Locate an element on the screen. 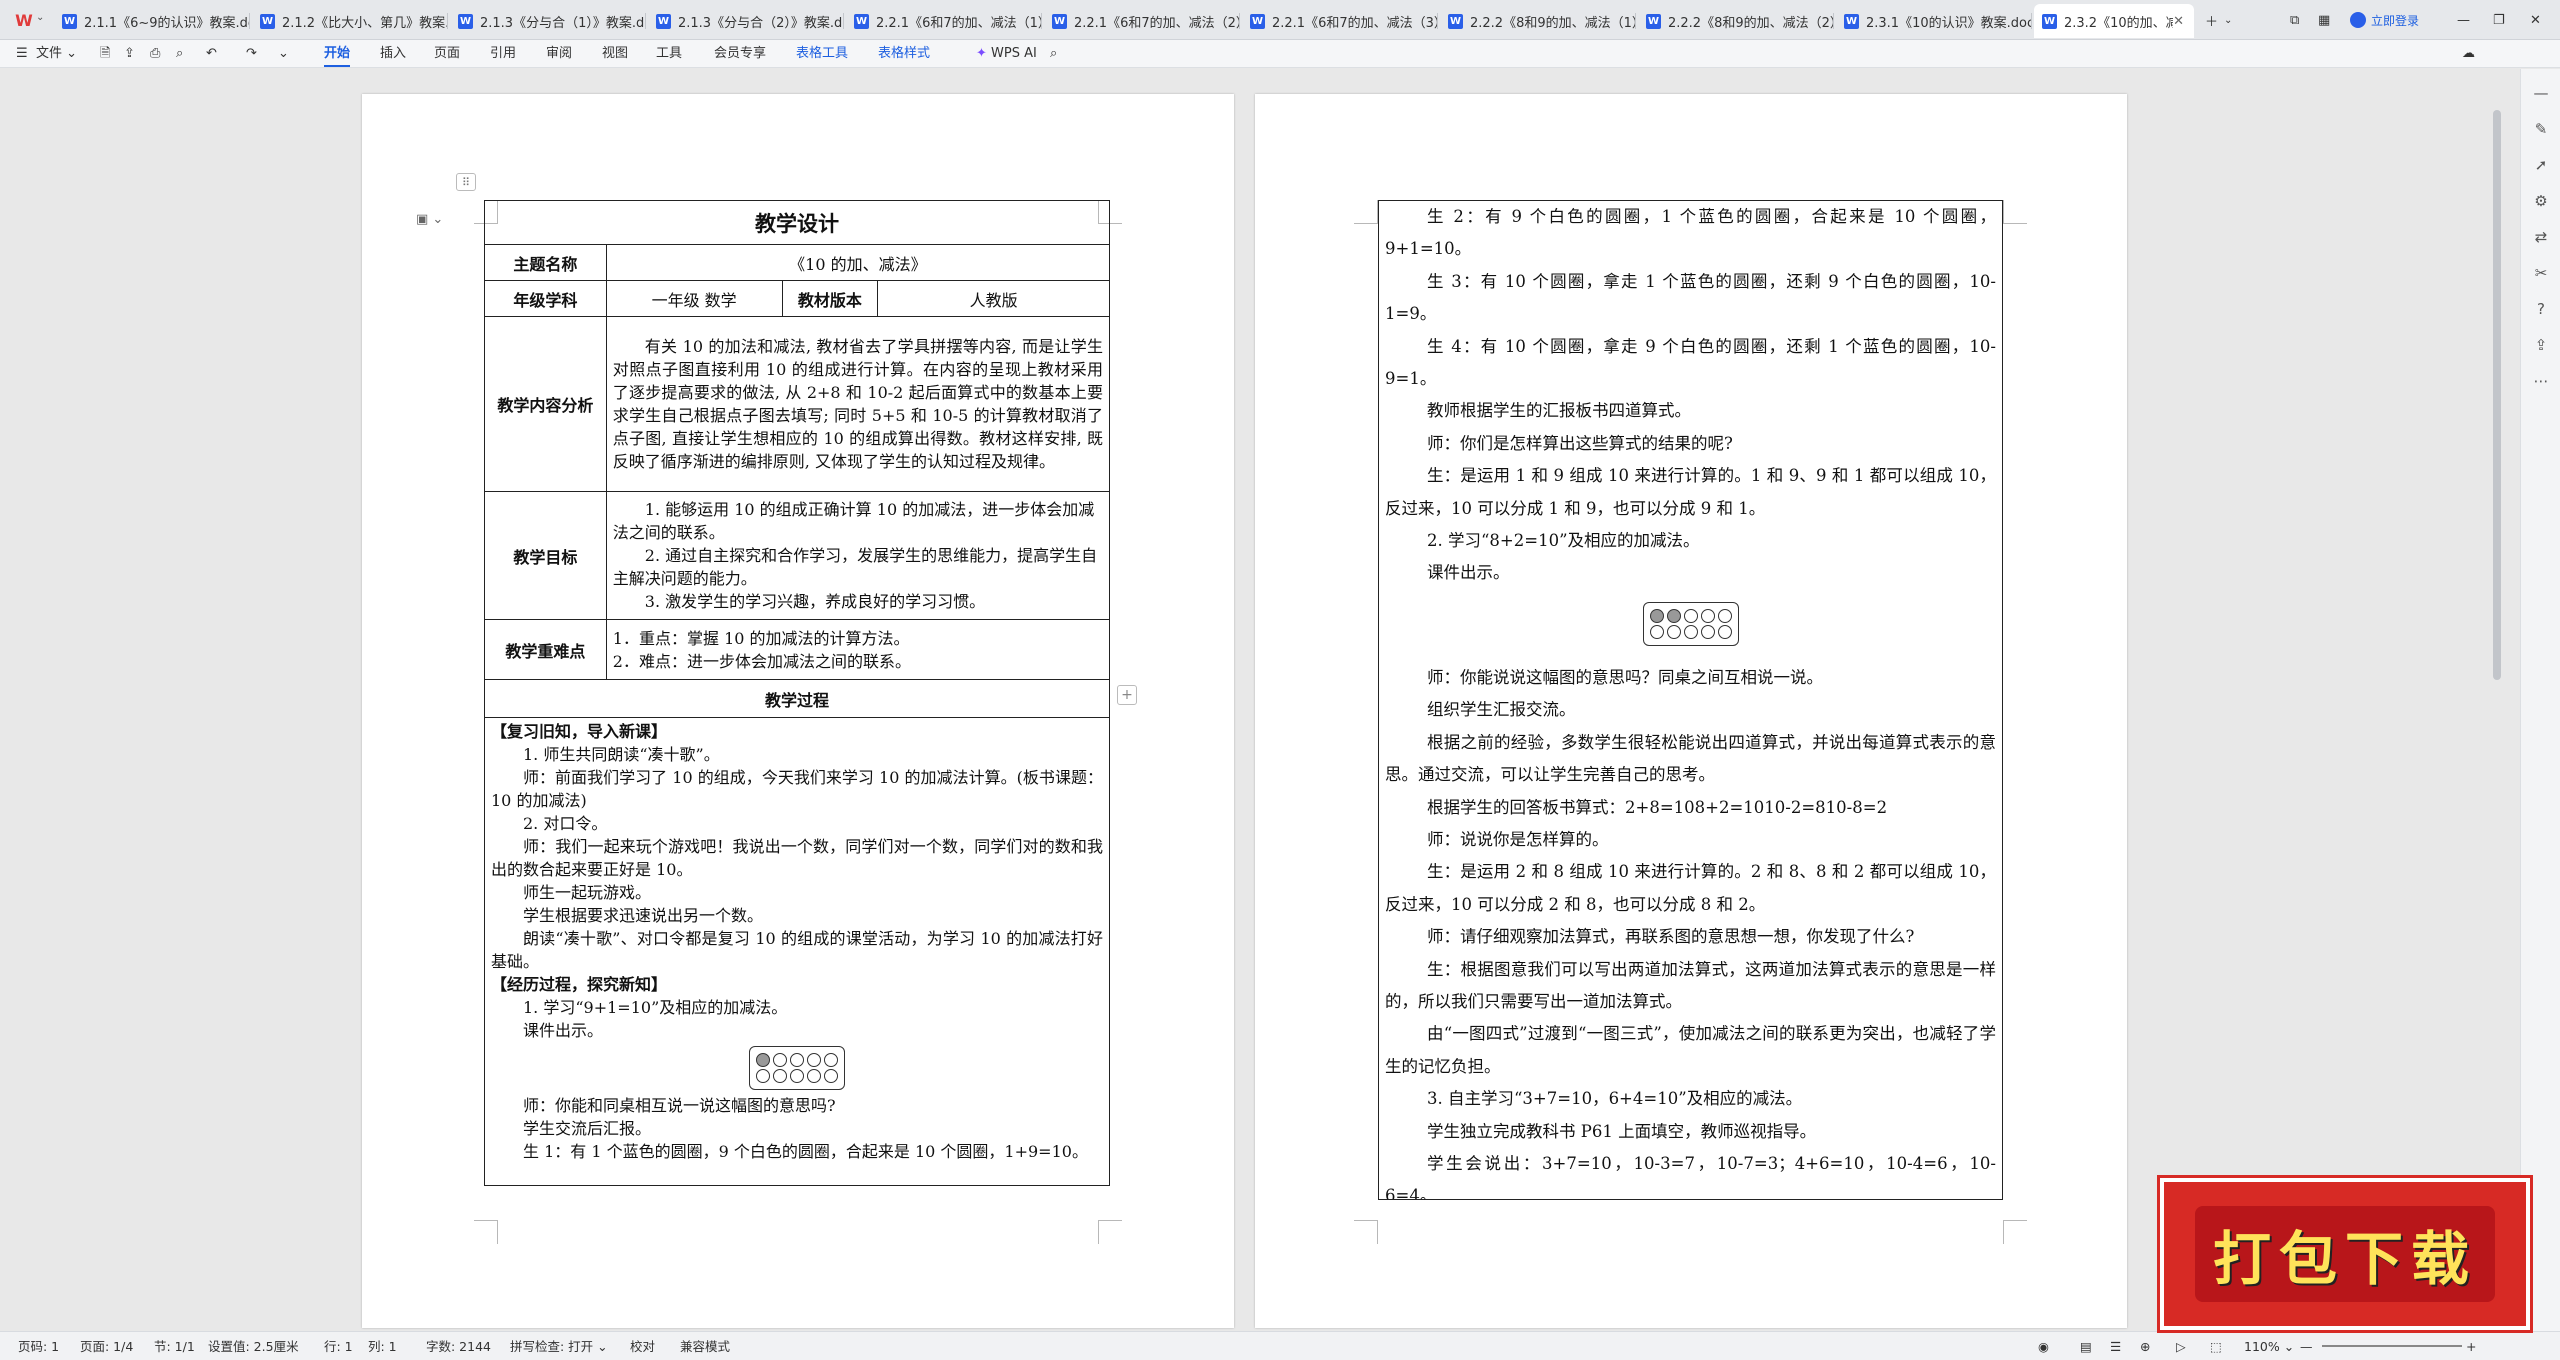  grade-label: 年级学科 is located at coordinates (545, 298).